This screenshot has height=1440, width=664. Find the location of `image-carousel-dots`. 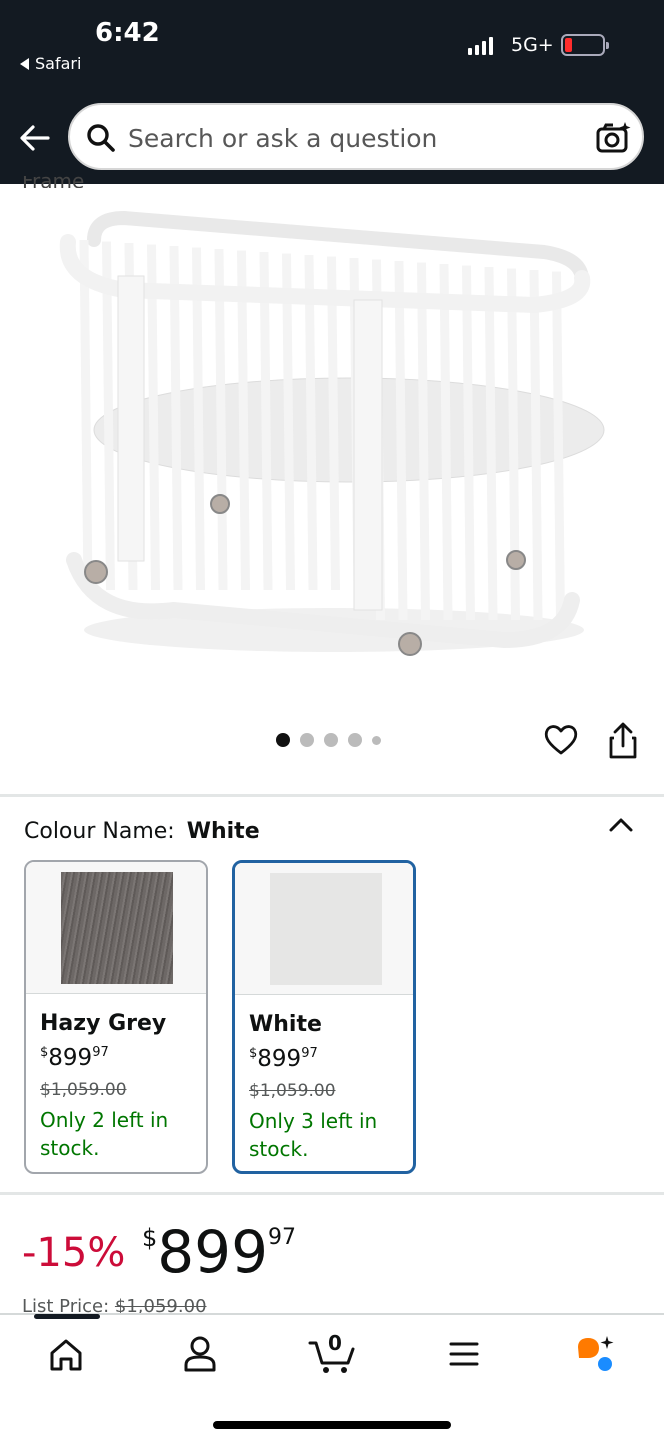

image-carousel-dots is located at coordinates (328, 740).